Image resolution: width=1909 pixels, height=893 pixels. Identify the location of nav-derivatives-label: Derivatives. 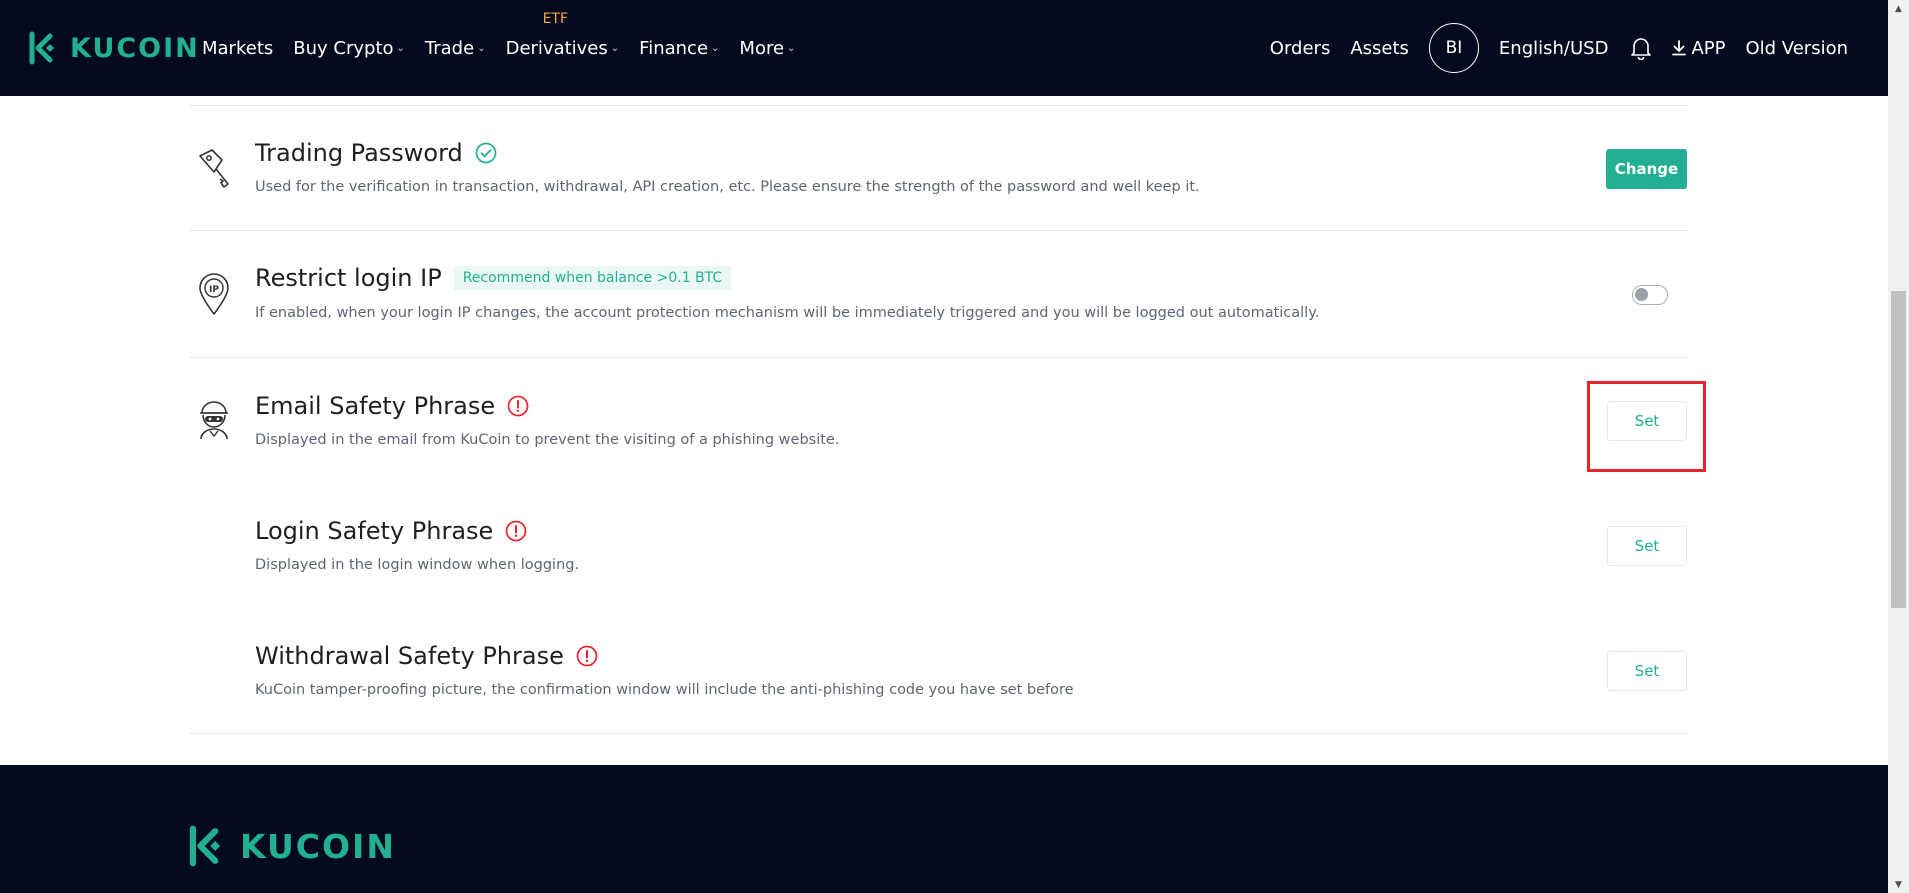
(556, 48).